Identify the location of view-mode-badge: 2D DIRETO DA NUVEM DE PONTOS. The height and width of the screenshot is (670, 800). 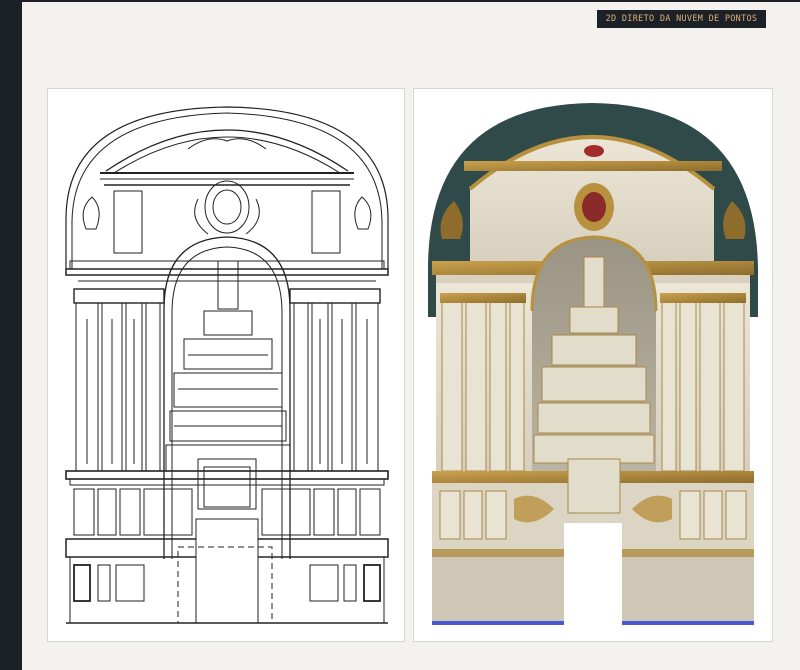
(681, 19).